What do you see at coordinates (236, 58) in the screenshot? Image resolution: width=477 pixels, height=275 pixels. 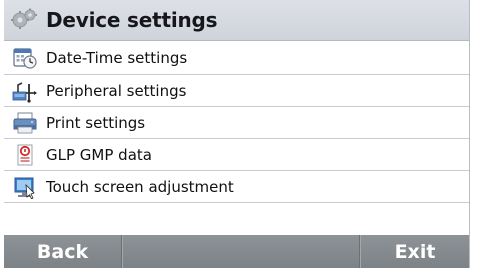 I see `menu-item-date-time: Date-Time settings` at bounding box center [236, 58].